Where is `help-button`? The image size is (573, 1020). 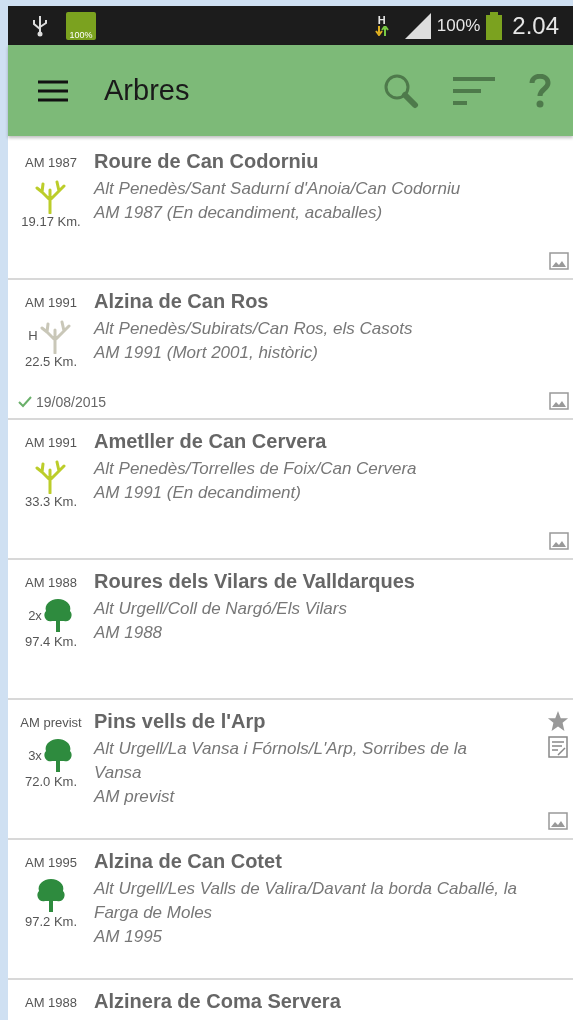
help-button is located at coordinates (540, 90).